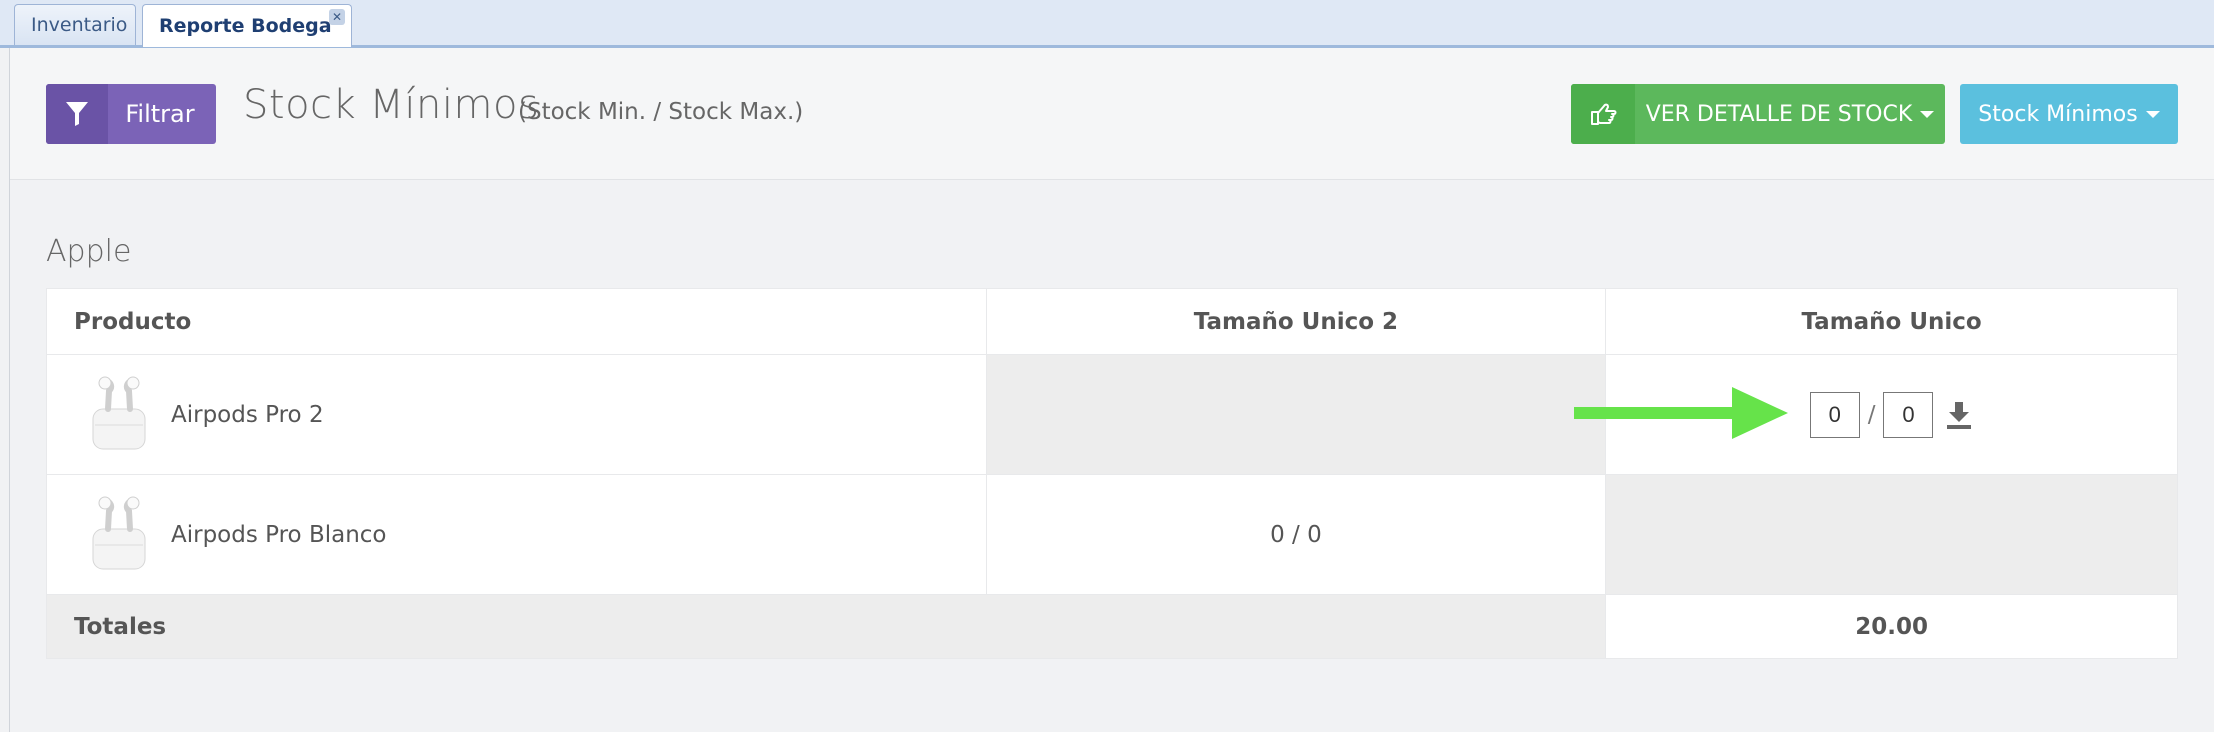  Describe the element at coordinates (1908, 414) in the screenshot. I see `stock-max-input` at that location.